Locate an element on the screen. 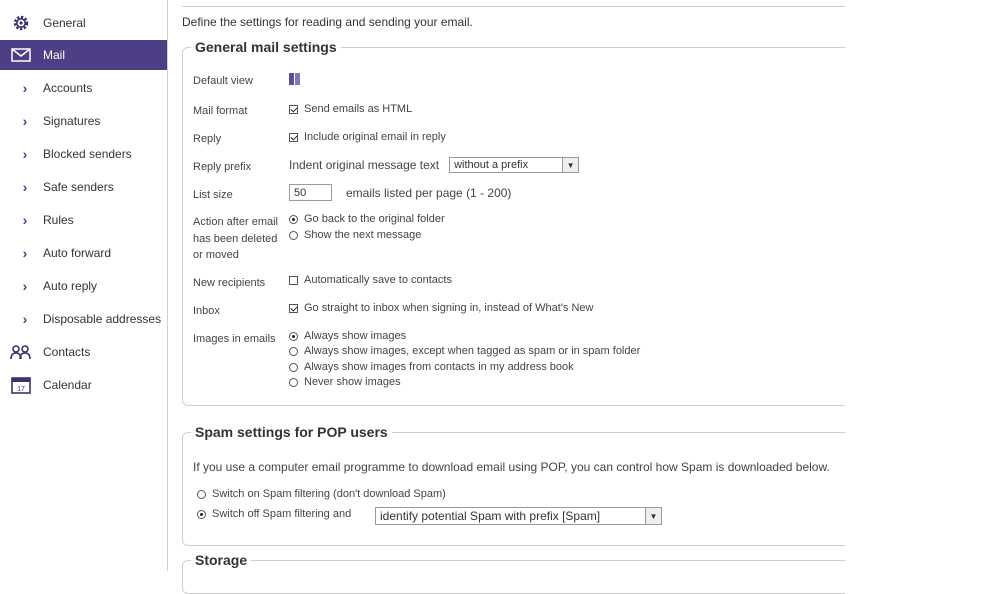  action-option-back: Go back to the original folder is located at coordinates (367, 219).